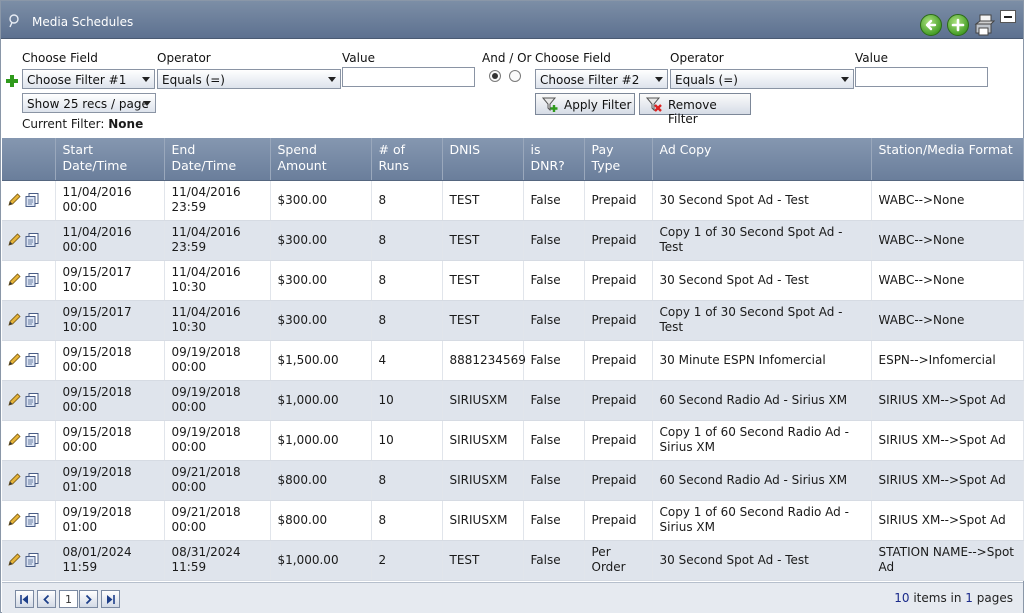 This screenshot has width=1026, height=615. I want to click on next-page-button, so click(88, 599).